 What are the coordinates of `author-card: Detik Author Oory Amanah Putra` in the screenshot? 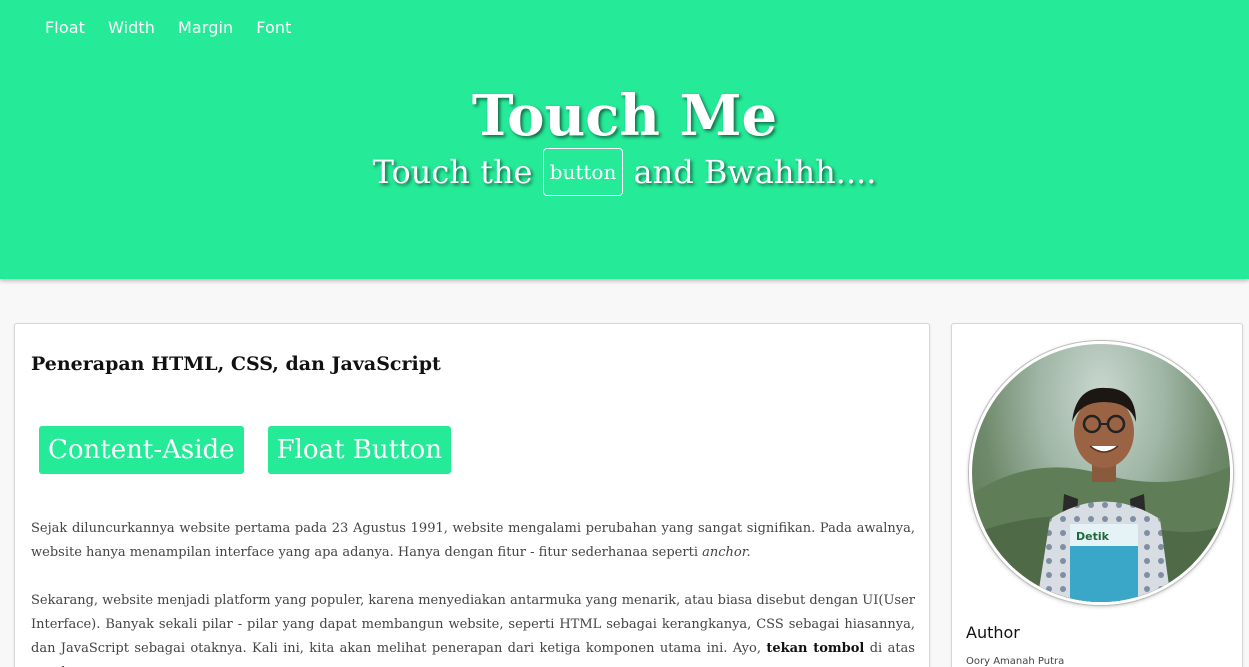 It's located at (1097, 495).